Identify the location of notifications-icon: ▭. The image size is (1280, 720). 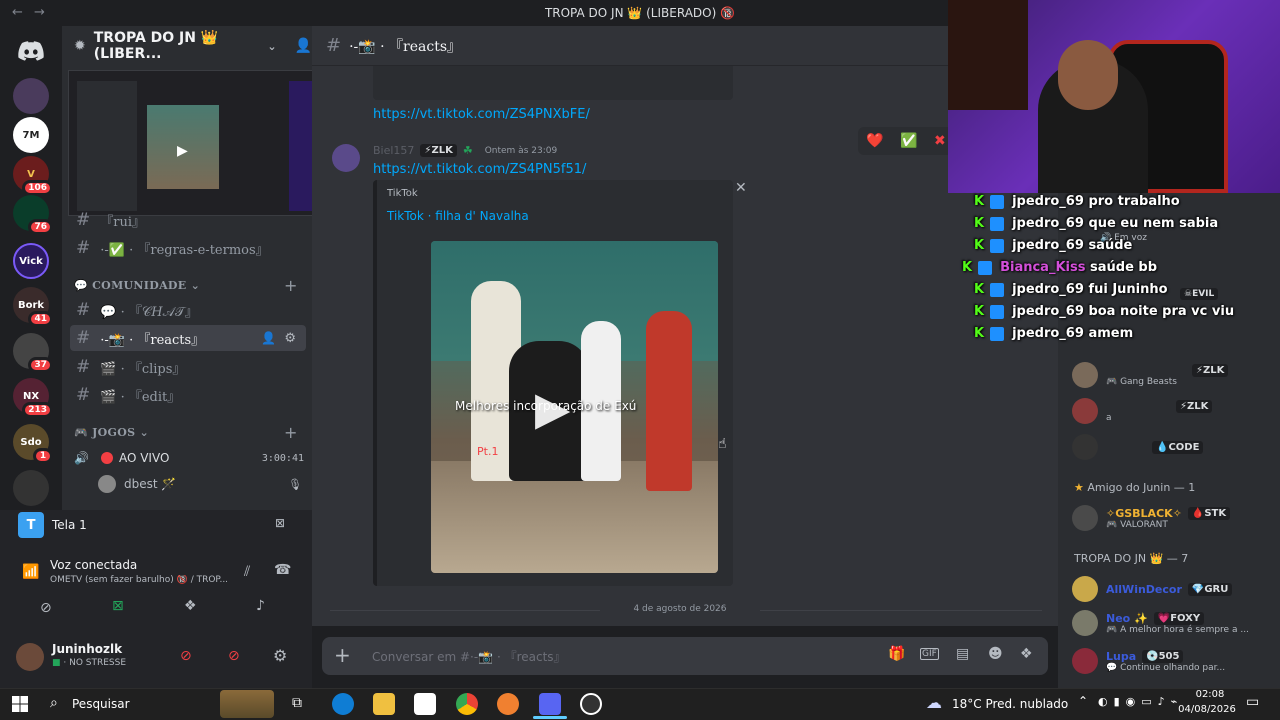
(1252, 702).